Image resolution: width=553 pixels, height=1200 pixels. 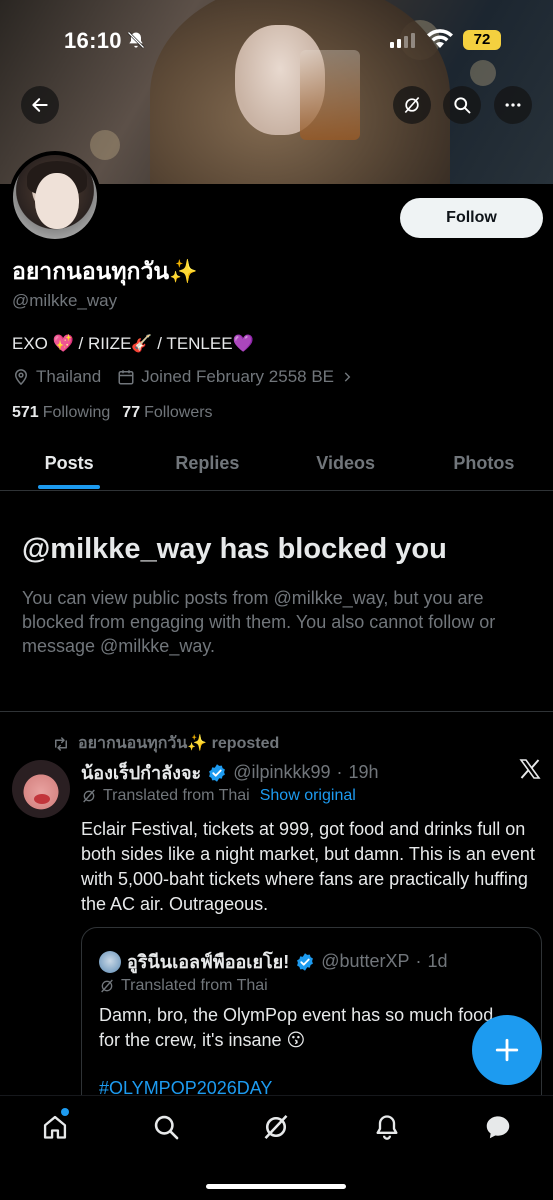 I want to click on repost-line: อยากนอนทุกวัน✨ reposted, so click(x=165, y=743).